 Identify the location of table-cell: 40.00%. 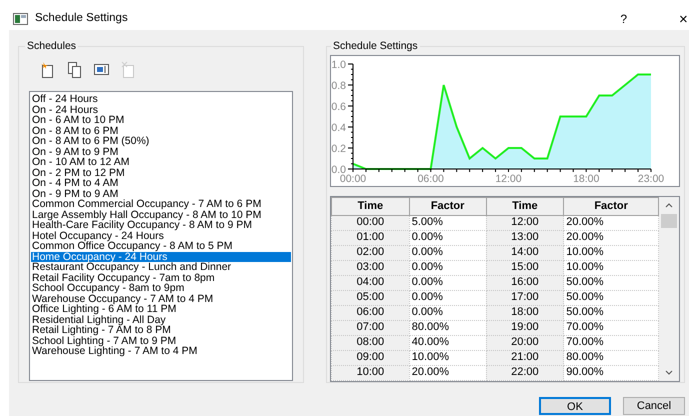
(447, 342).